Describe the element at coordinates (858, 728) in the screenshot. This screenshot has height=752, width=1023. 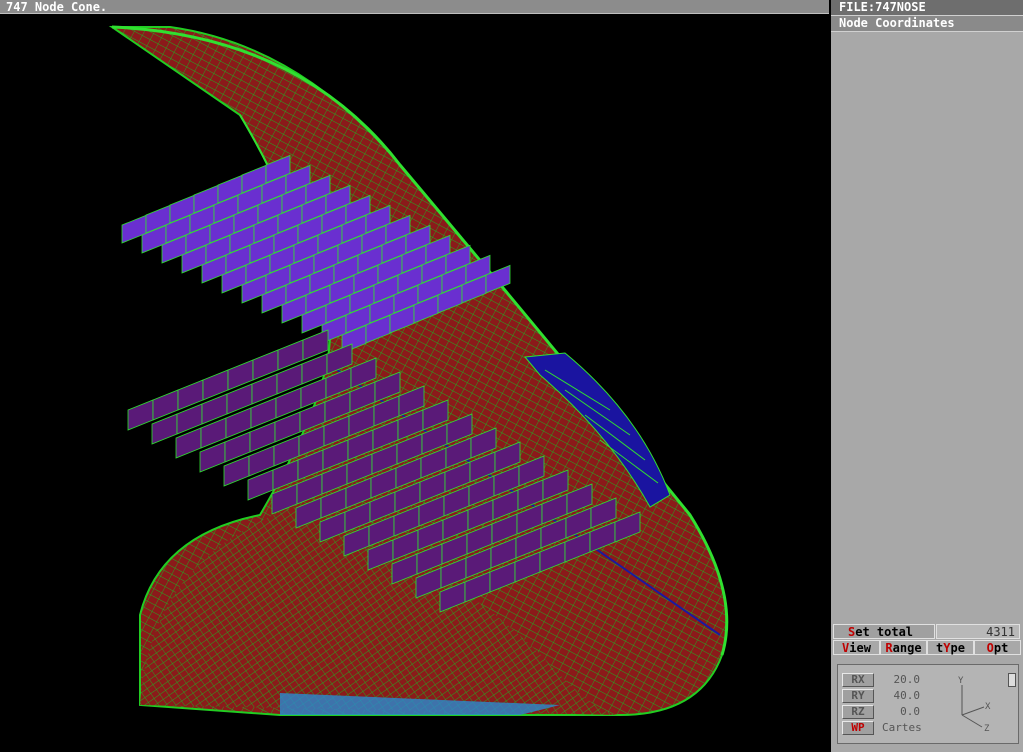
I see `wp-button: WP` at that location.